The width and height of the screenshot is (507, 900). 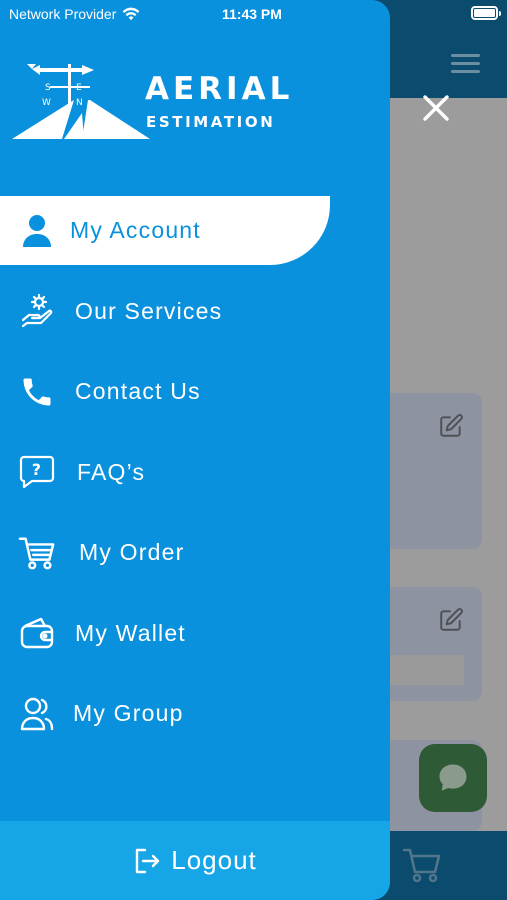 I want to click on compass-n: N, so click(x=79, y=103).